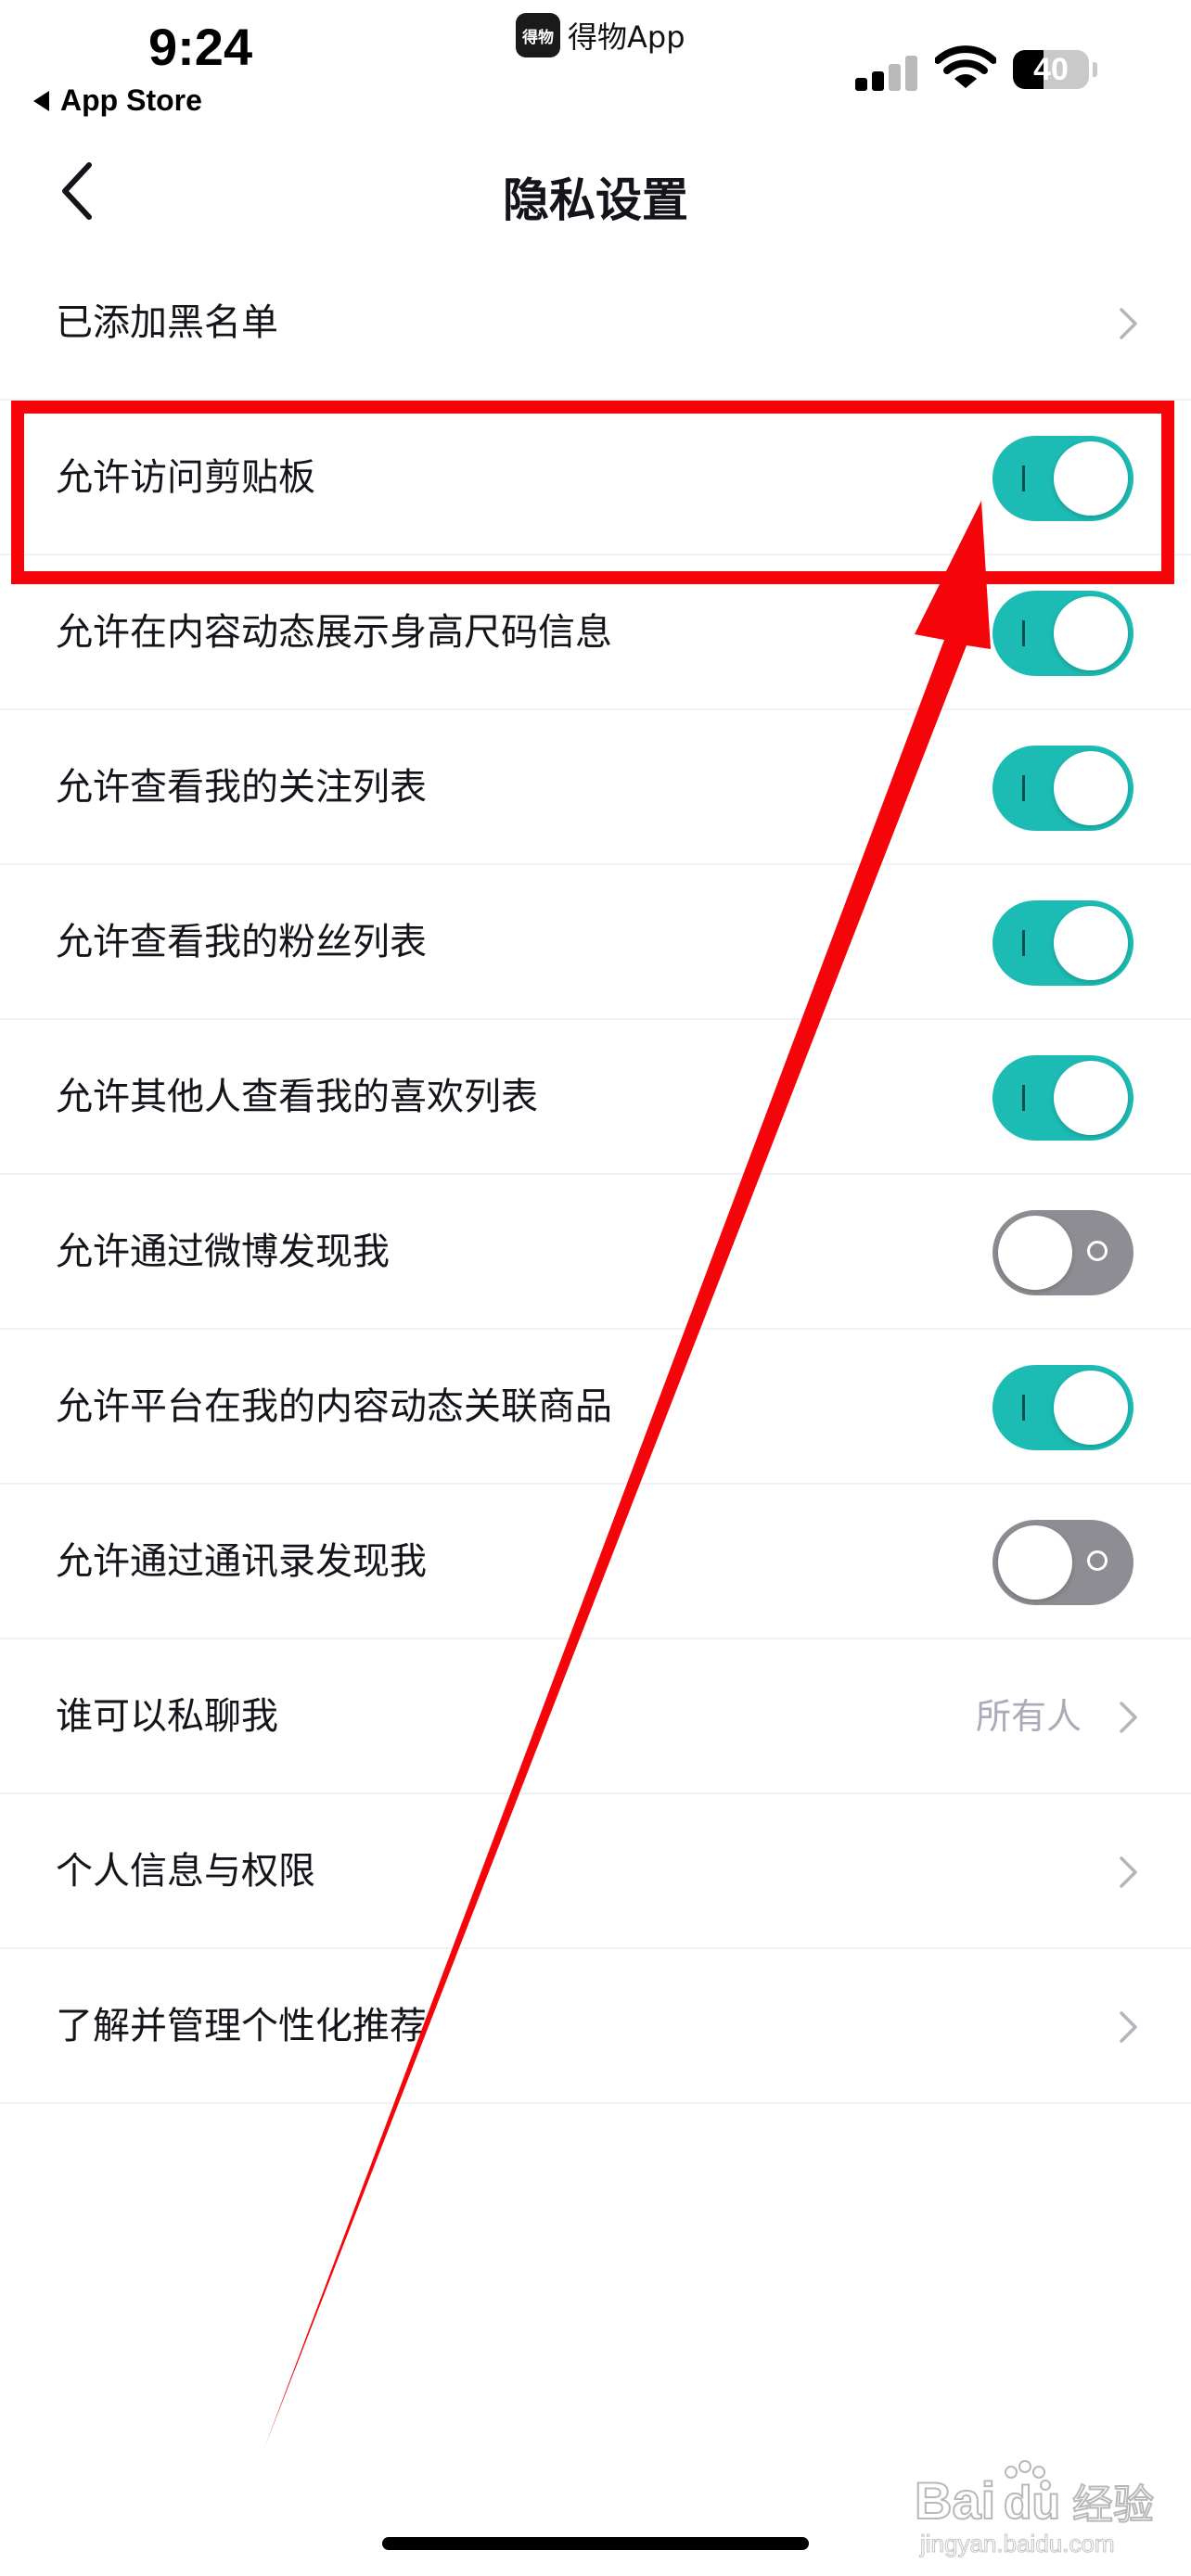 This screenshot has width=1191, height=2576. What do you see at coordinates (886, 74) in the screenshot?
I see `cellular-signal-icon` at bounding box center [886, 74].